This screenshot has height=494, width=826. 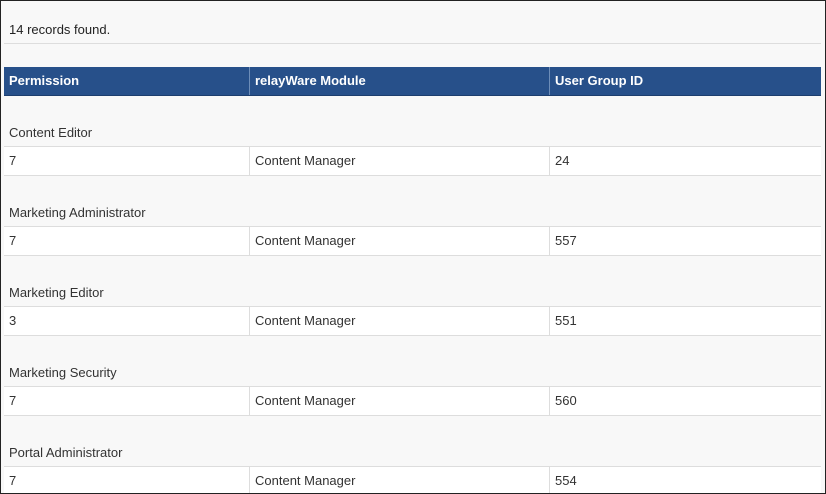 I want to click on table-row: 7 Content Manager 554, so click(x=412, y=479).